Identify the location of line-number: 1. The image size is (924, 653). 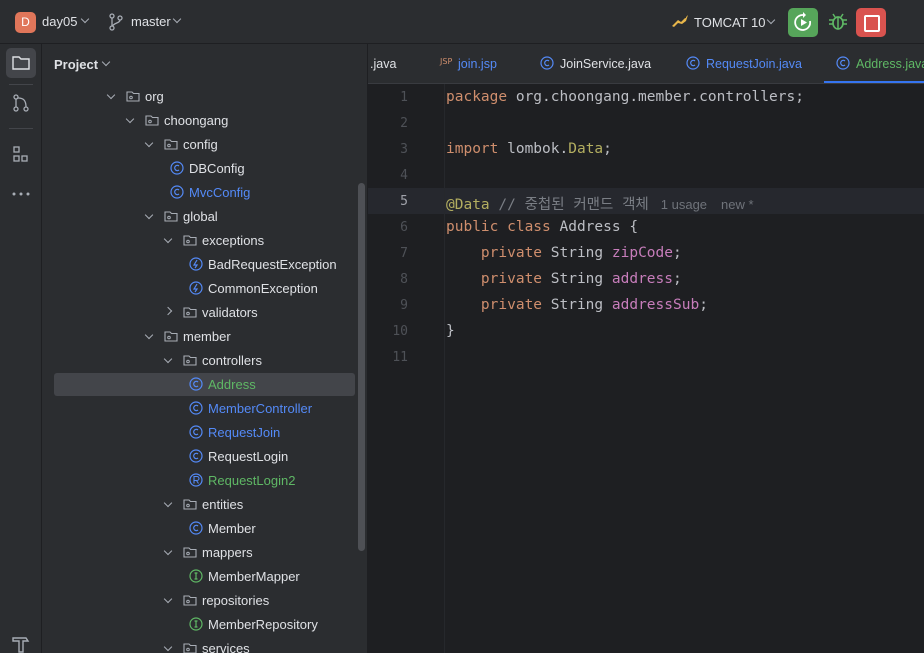
(404, 97).